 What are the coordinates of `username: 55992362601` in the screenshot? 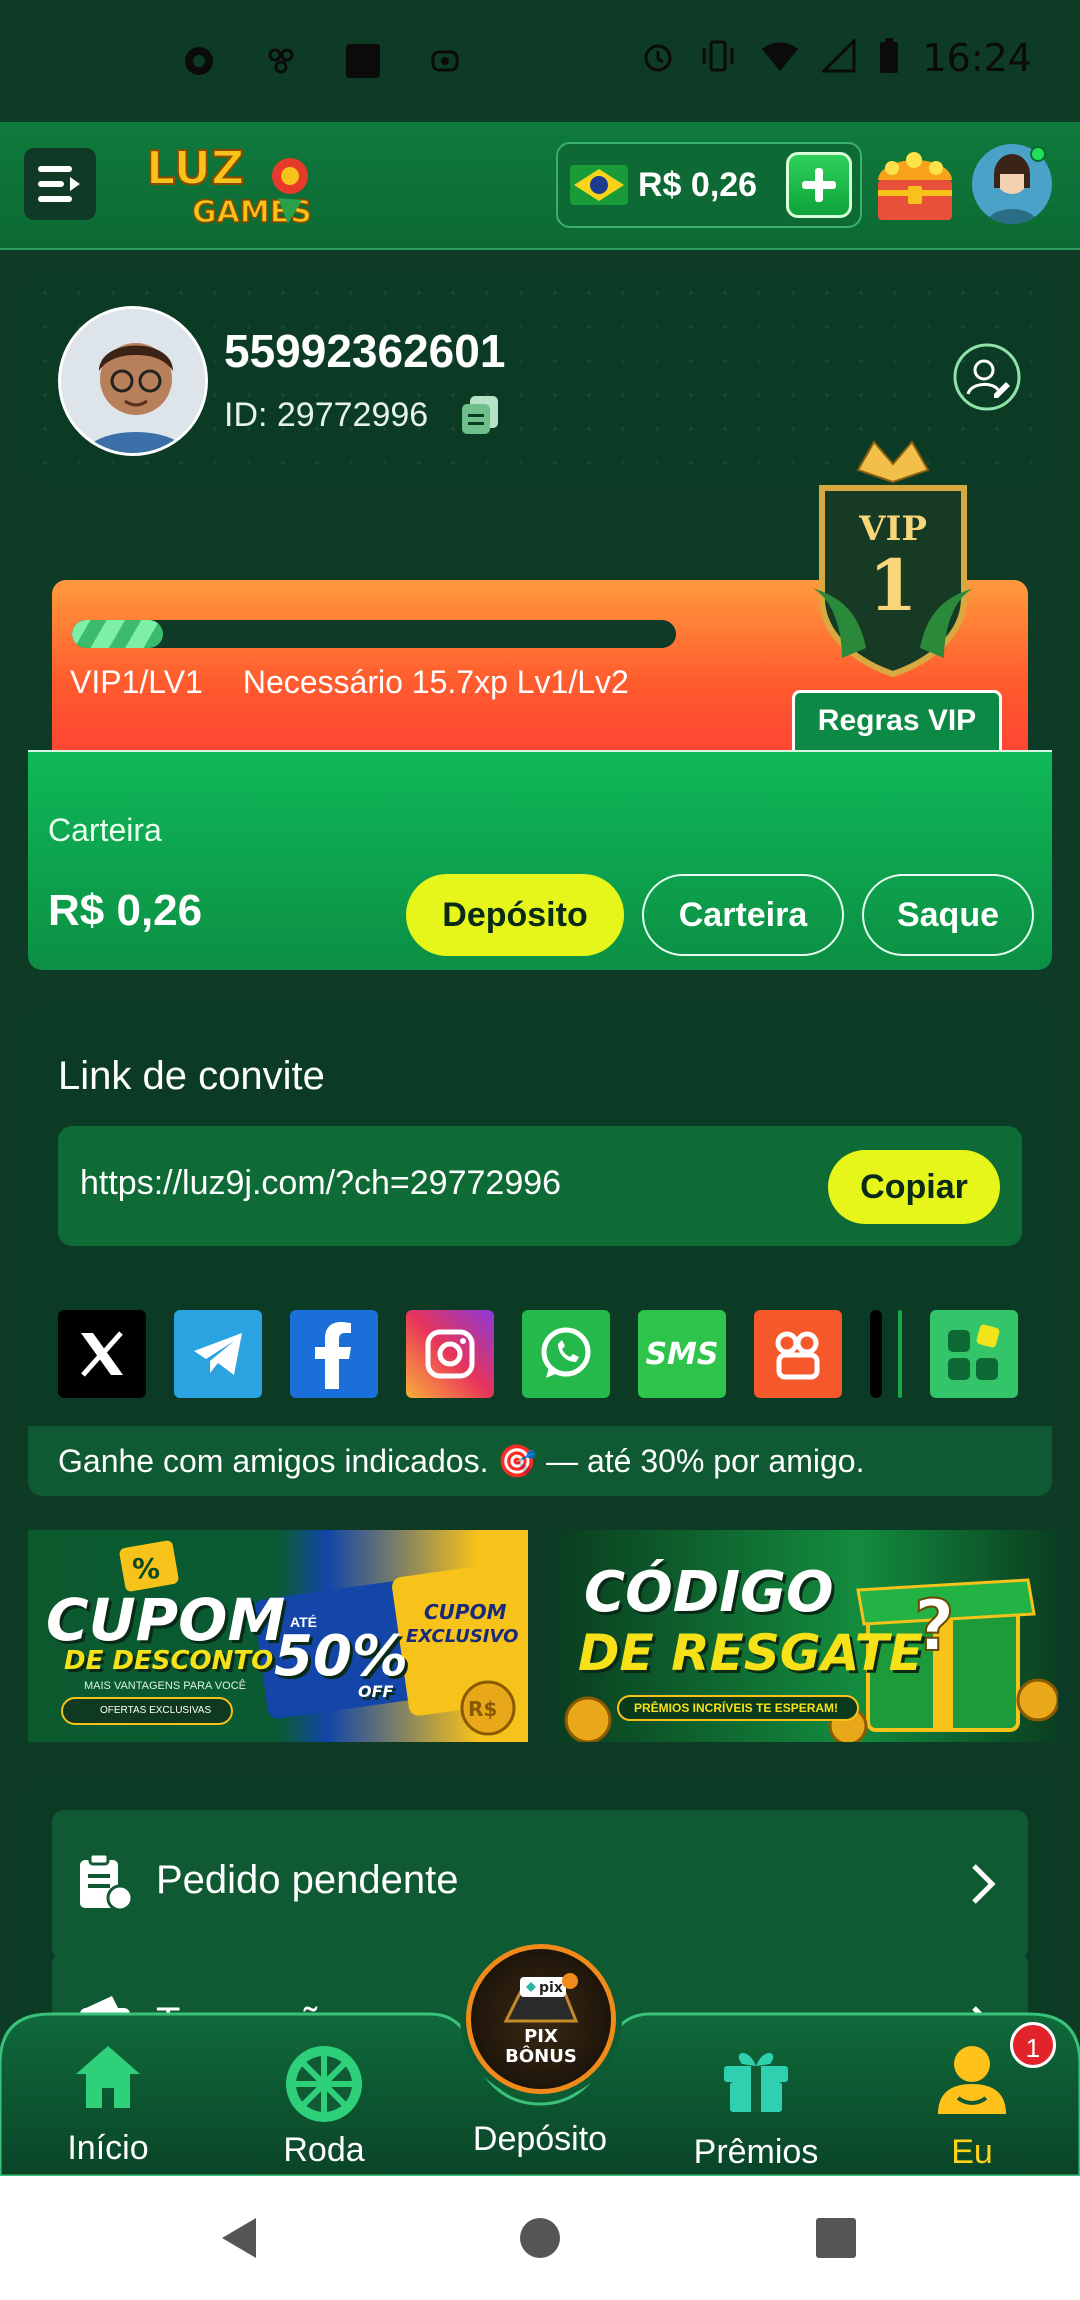 It's located at (365, 351).